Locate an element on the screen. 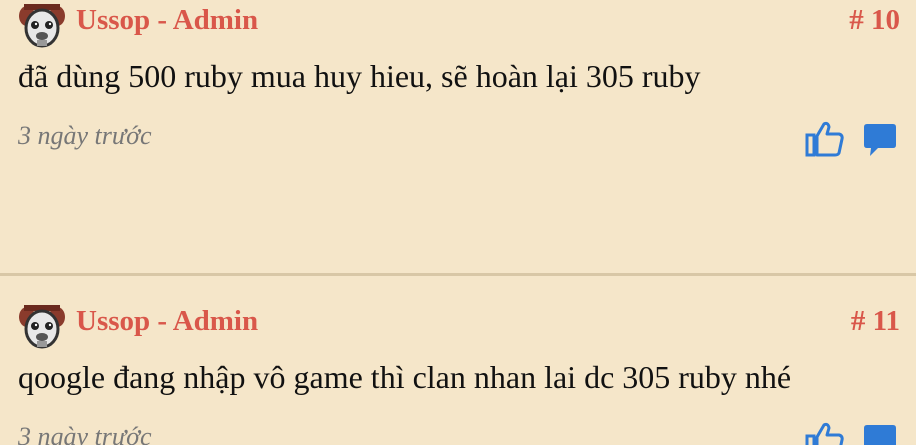  comment-header: Ussop - Admin # 10 is located at coordinates (458, 24).